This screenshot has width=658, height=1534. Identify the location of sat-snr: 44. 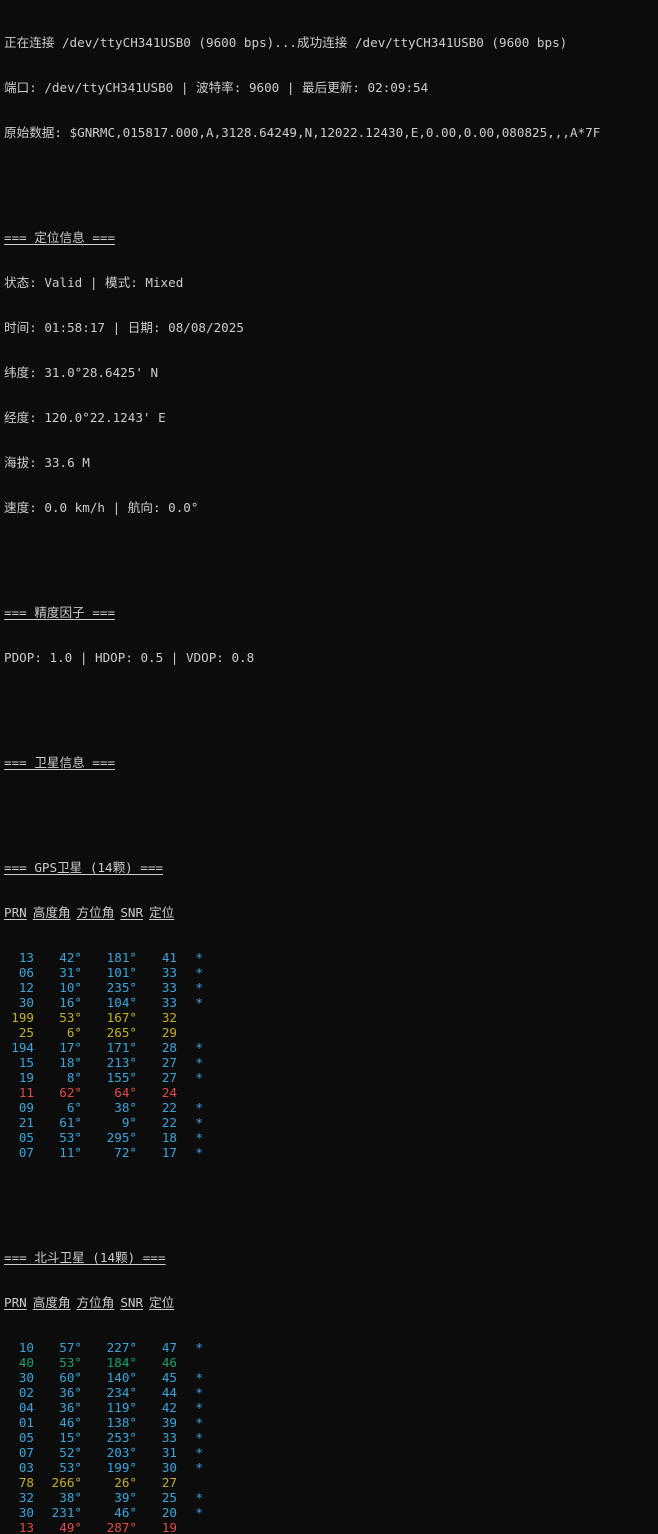
(169, 1392).